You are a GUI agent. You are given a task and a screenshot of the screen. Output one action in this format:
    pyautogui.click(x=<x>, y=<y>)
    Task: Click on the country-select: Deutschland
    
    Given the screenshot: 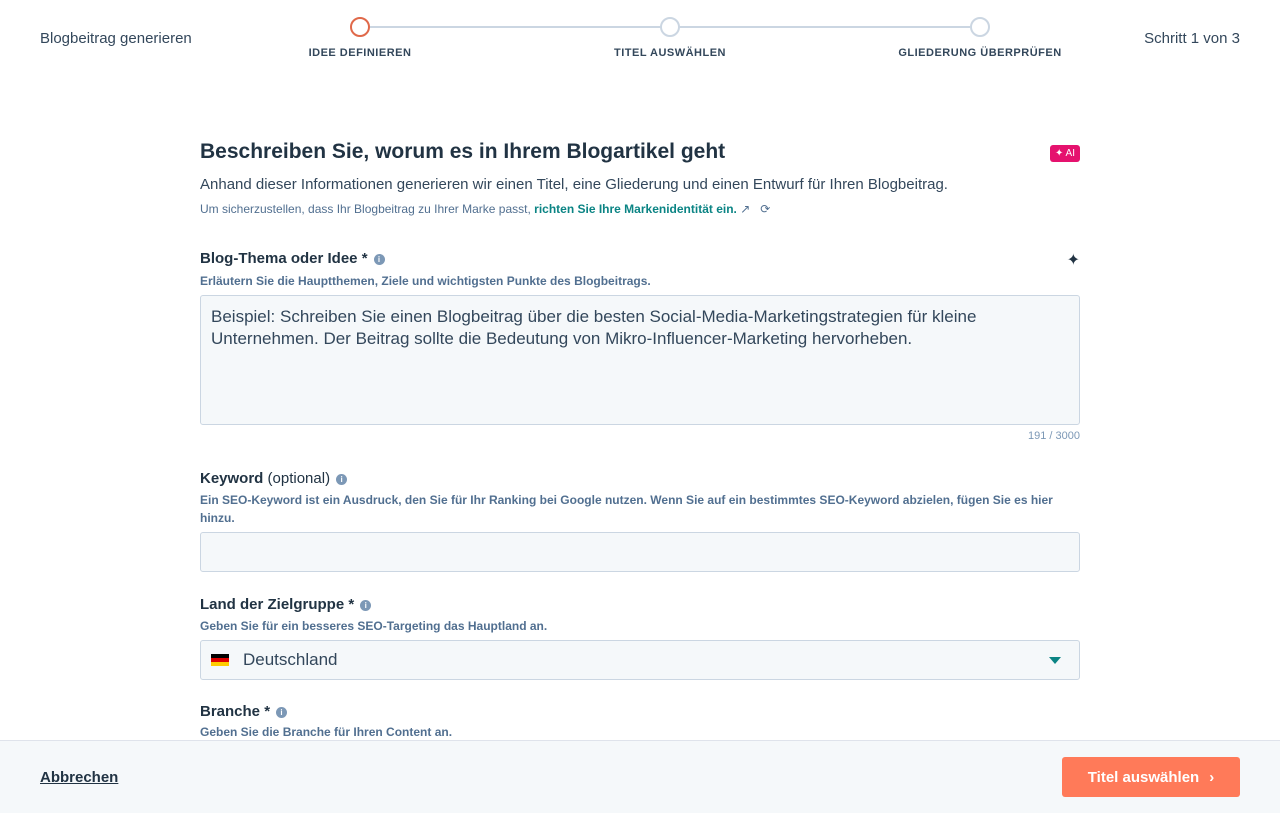 What is the action you would take?
    pyautogui.click(x=640, y=660)
    